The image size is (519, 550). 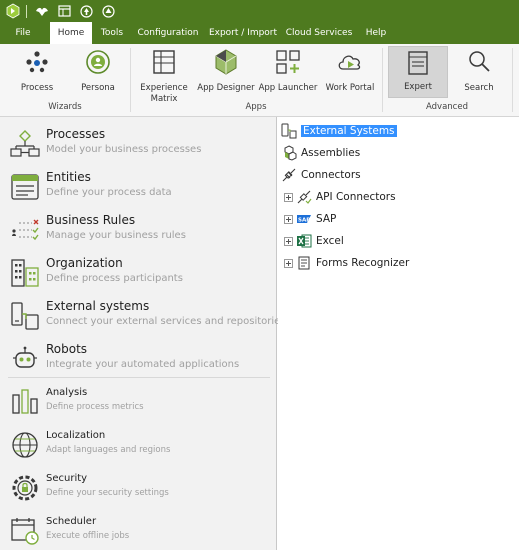 What do you see at coordinates (226, 88) in the screenshot?
I see `app-designer-label: App Designer` at bounding box center [226, 88].